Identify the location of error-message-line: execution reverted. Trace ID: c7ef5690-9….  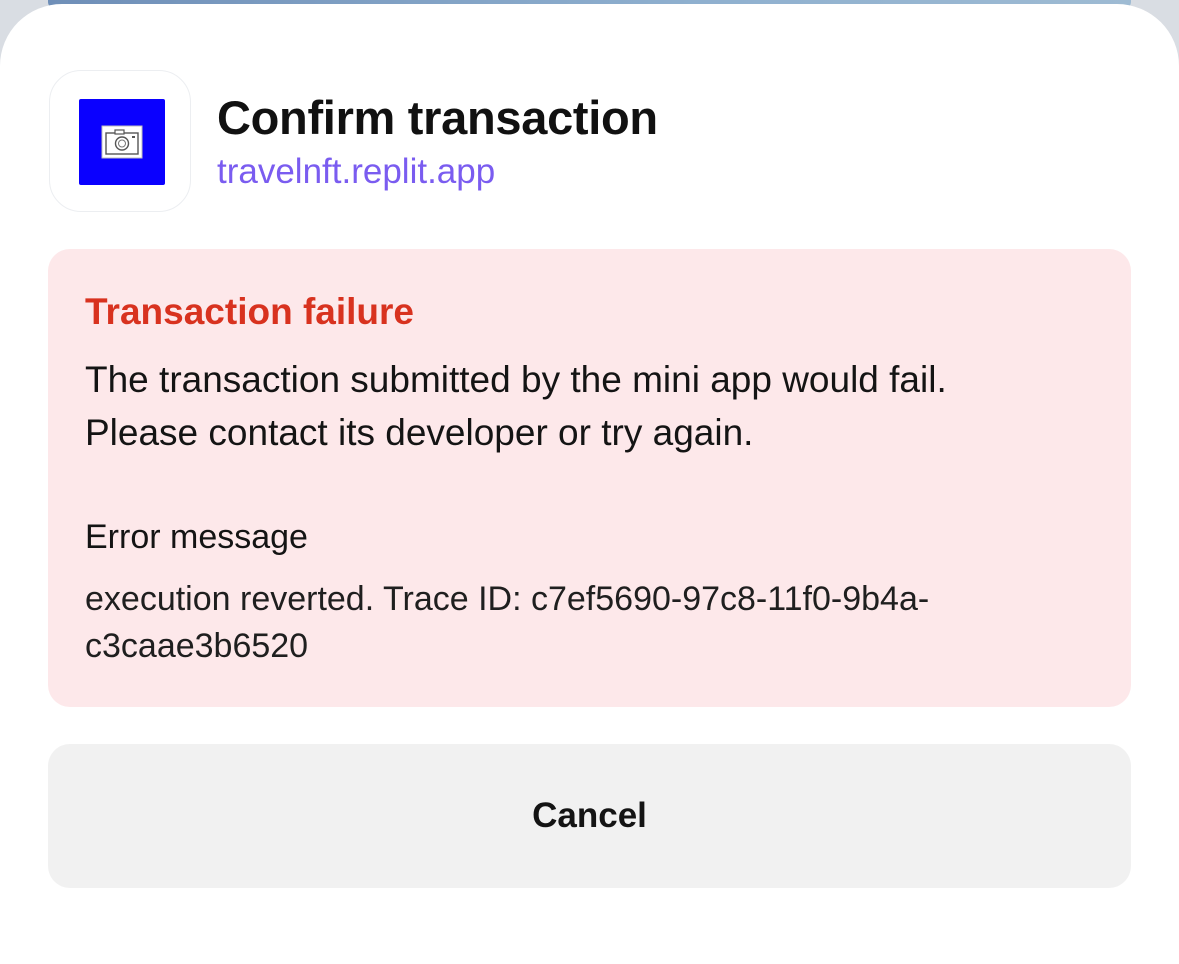
(507, 599).